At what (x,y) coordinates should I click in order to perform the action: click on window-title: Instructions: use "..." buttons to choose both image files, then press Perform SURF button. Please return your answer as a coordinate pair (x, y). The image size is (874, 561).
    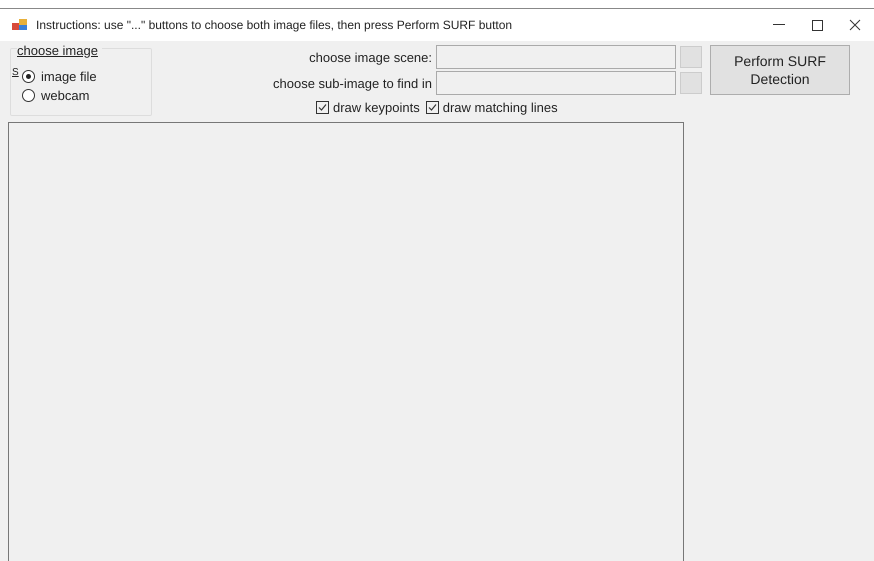
    Looking at the image, I should click on (275, 25).